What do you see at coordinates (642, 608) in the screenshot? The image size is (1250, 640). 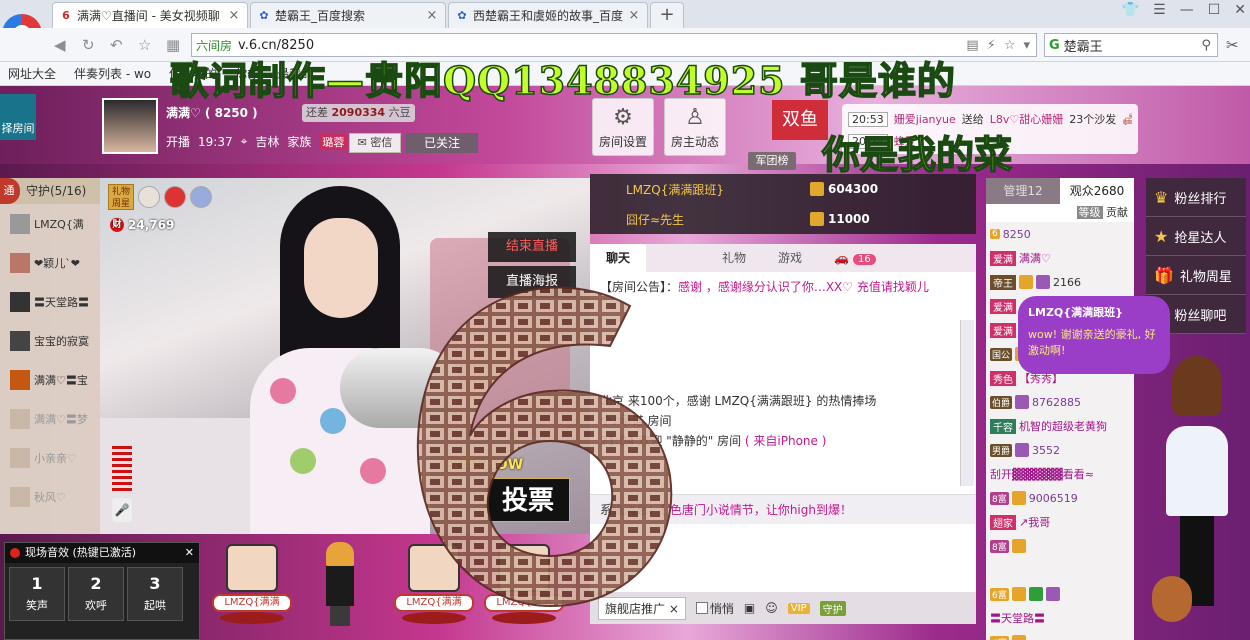 I see `shop-promo-button: 旗舰店推广 ×` at bounding box center [642, 608].